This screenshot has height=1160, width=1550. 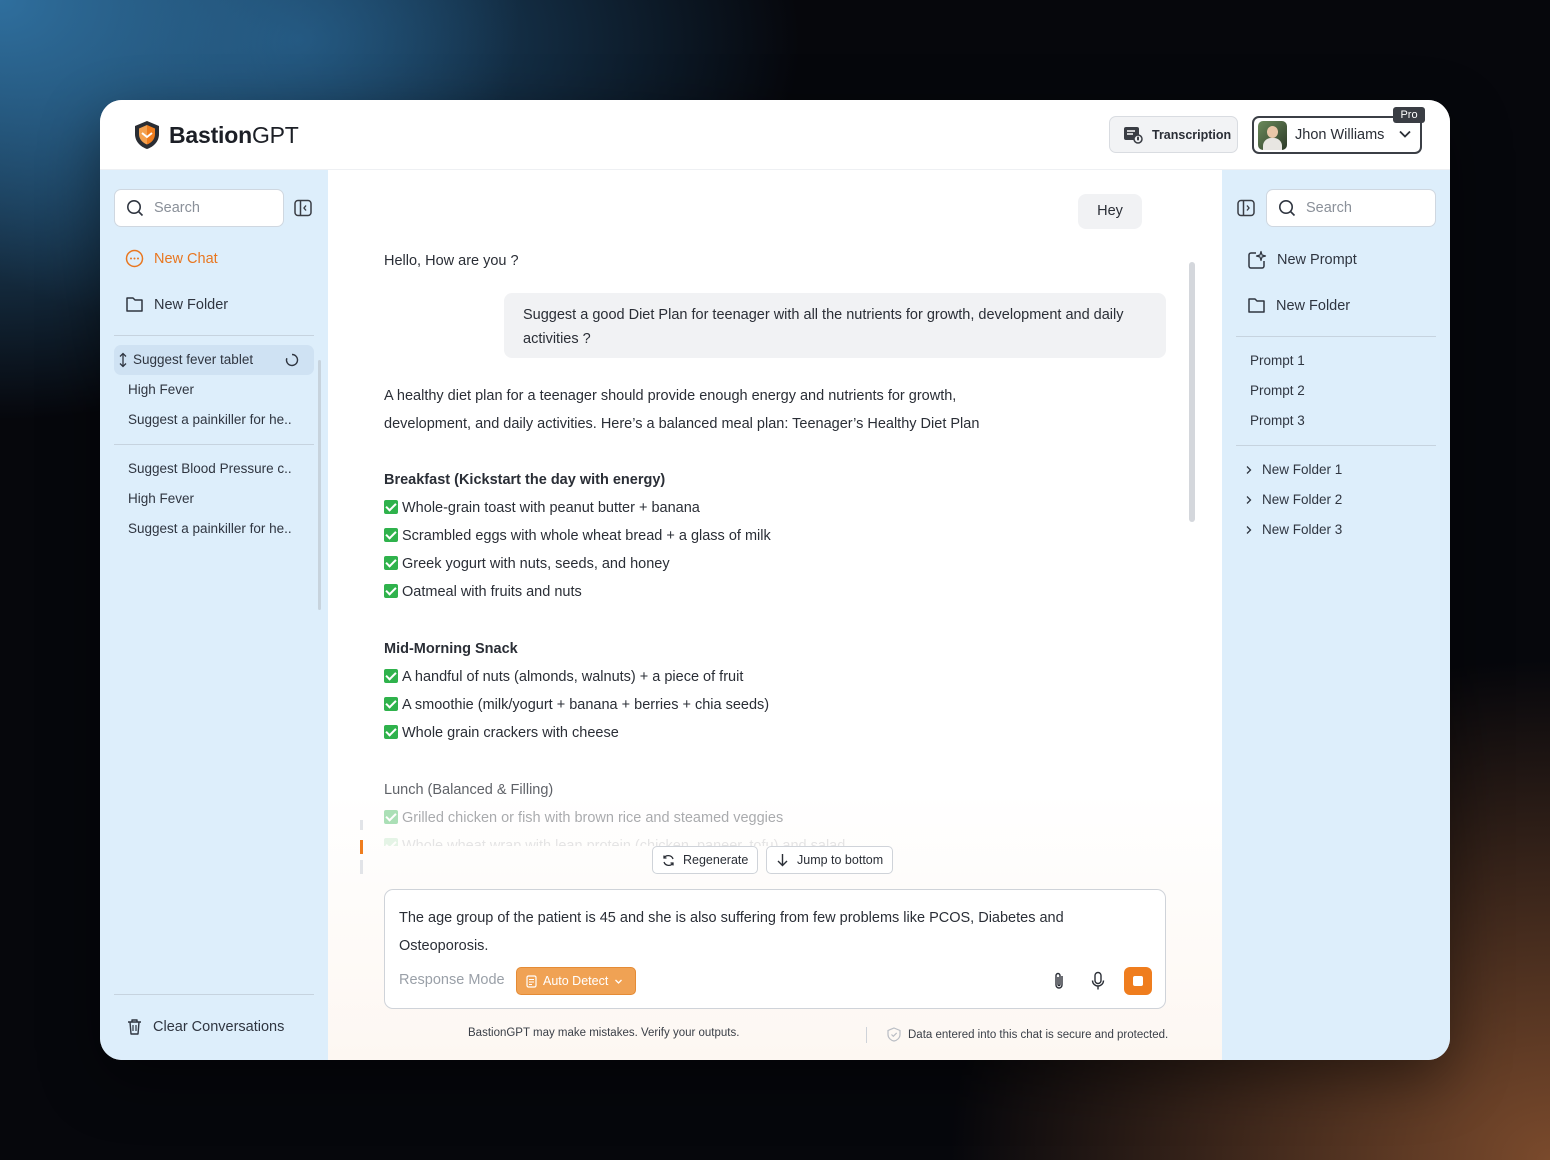 What do you see at coordinates (210, 468) in the screenshot?
I see `history-item: Suggest Blood Pressure c..` at bounding box center [210, 468].